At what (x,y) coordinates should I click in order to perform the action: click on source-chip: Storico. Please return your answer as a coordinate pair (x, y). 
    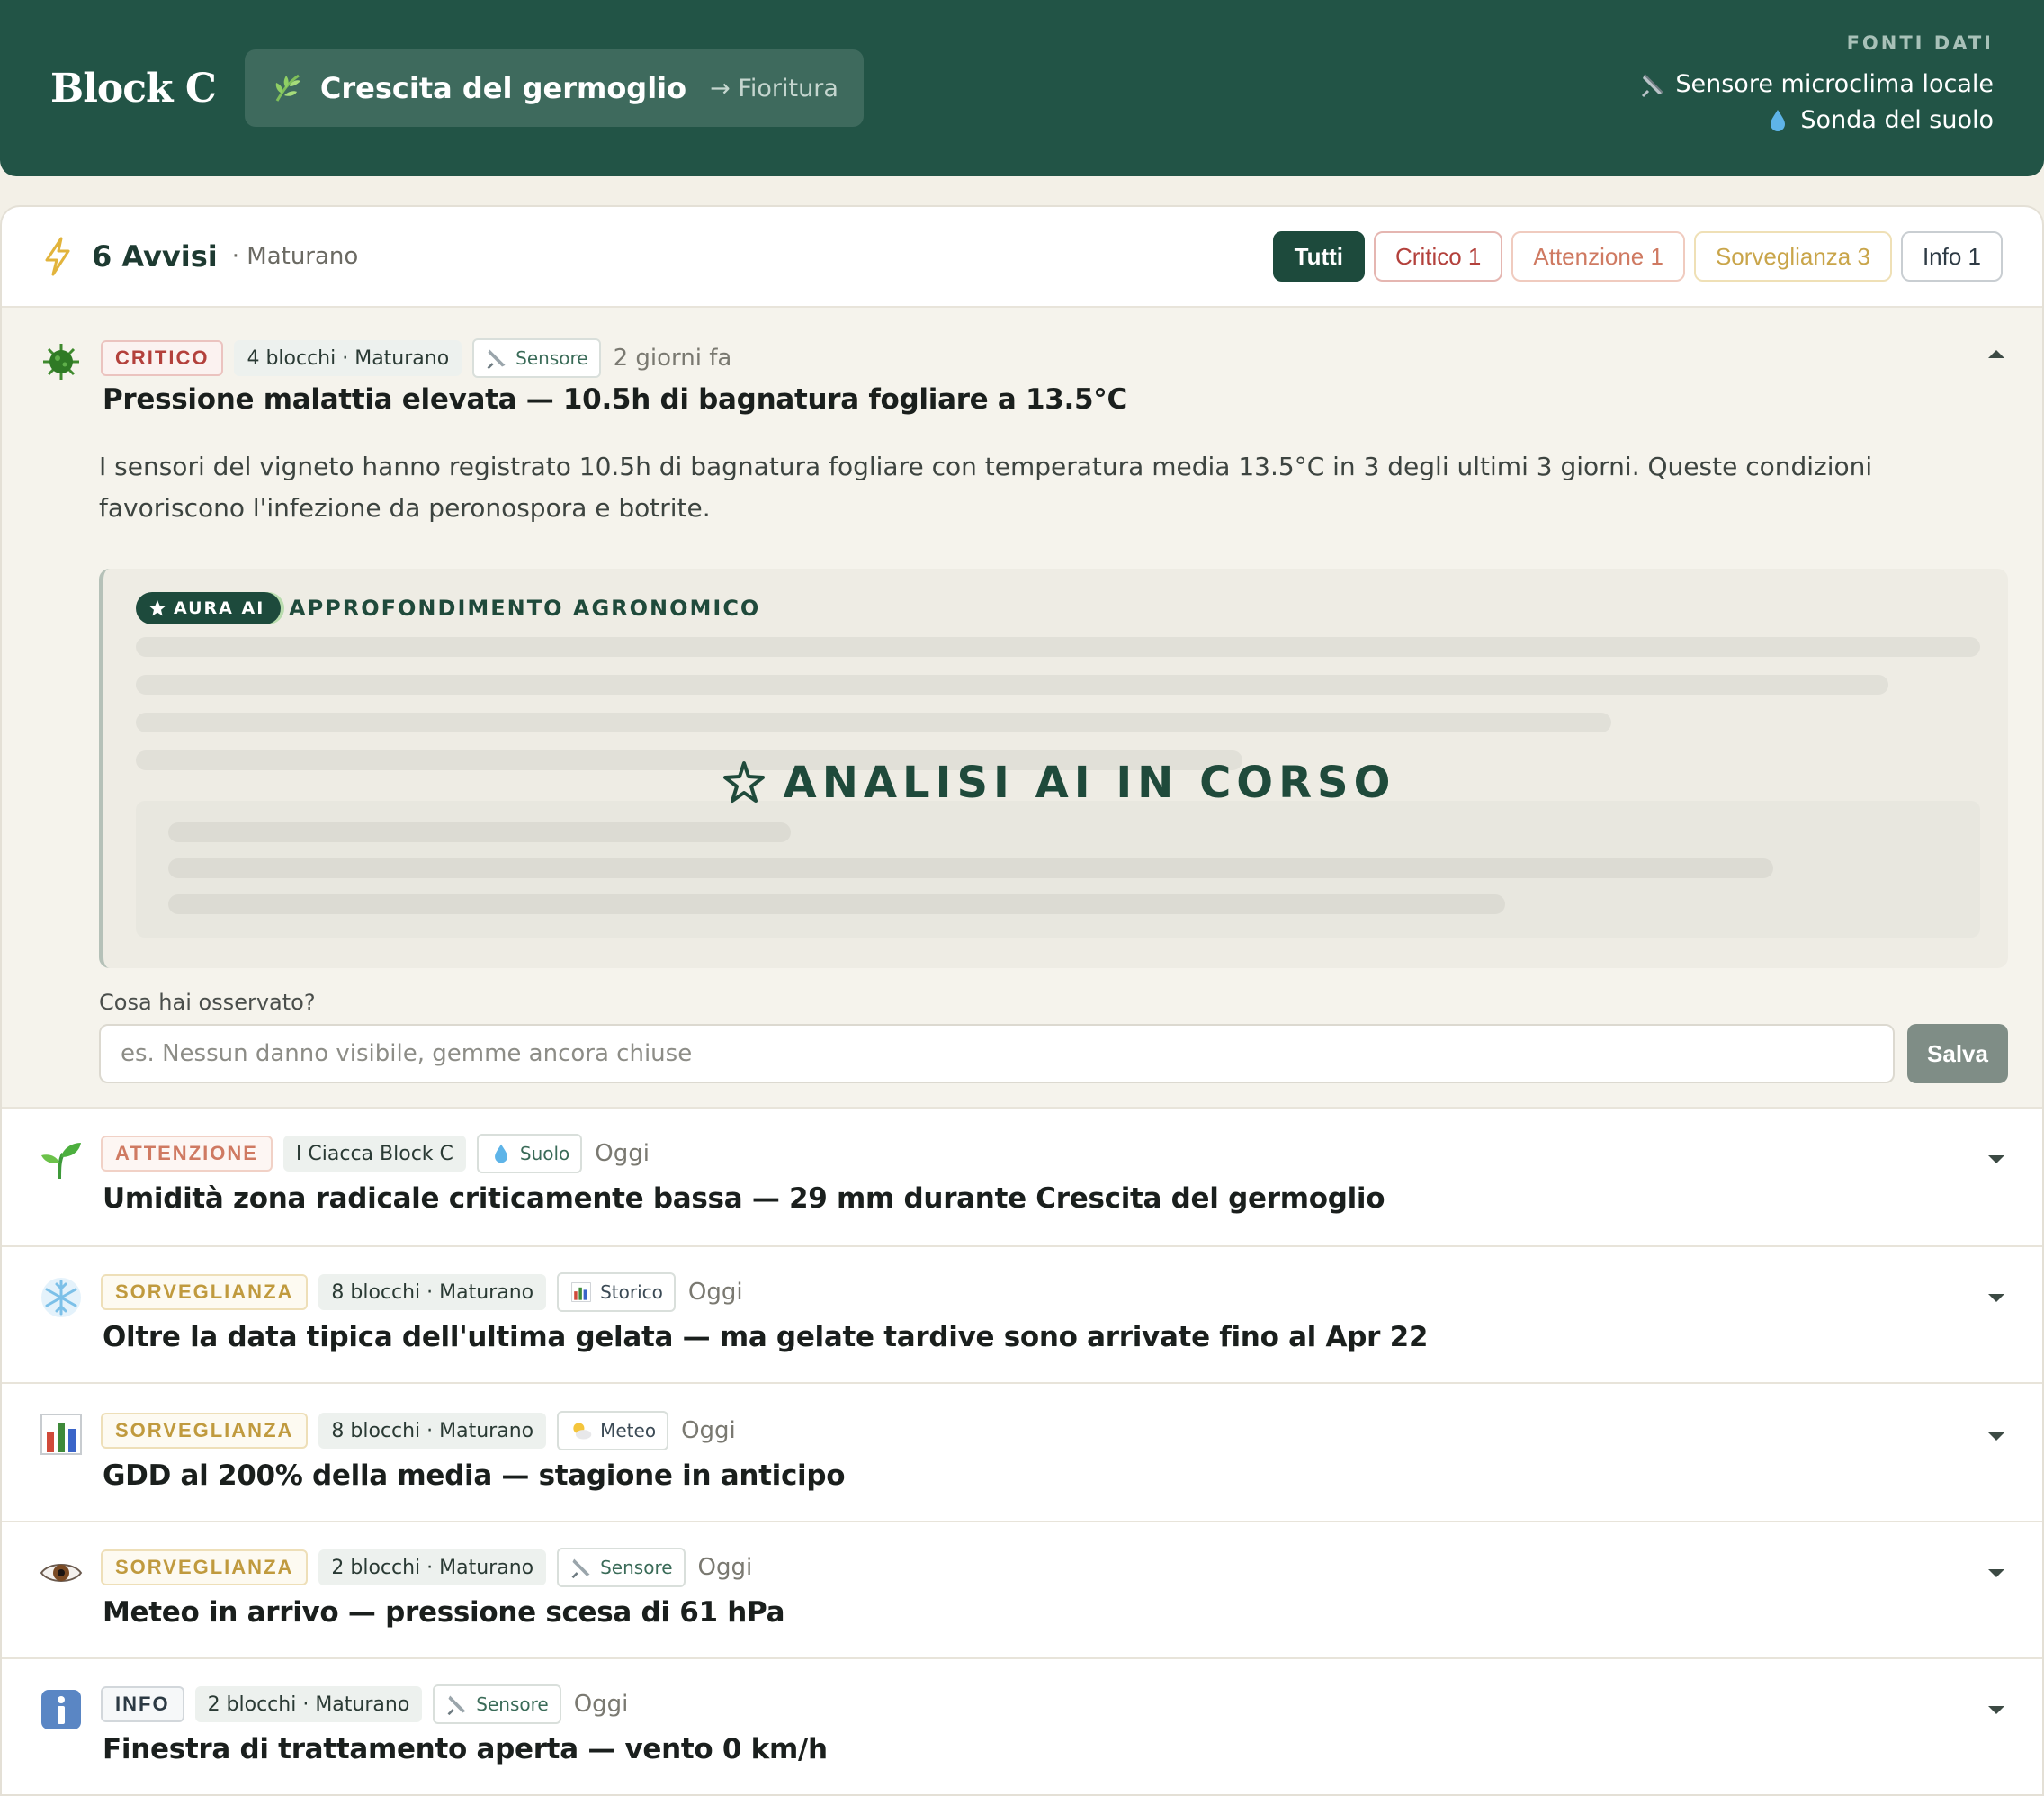
    Looking at the image, I should click on (616, 1292).